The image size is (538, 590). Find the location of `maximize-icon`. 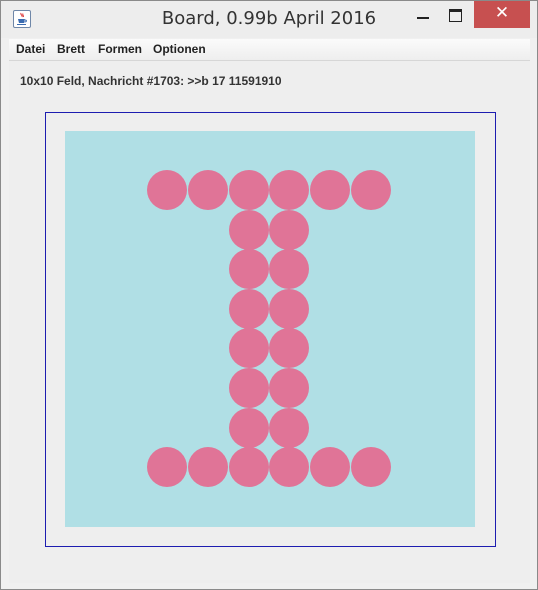

maximize-icon is located at coordinates (455, 15).